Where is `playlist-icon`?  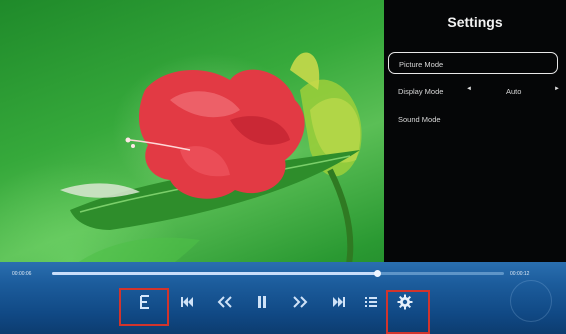
playlist-icon is located at coordinates (371, 302).